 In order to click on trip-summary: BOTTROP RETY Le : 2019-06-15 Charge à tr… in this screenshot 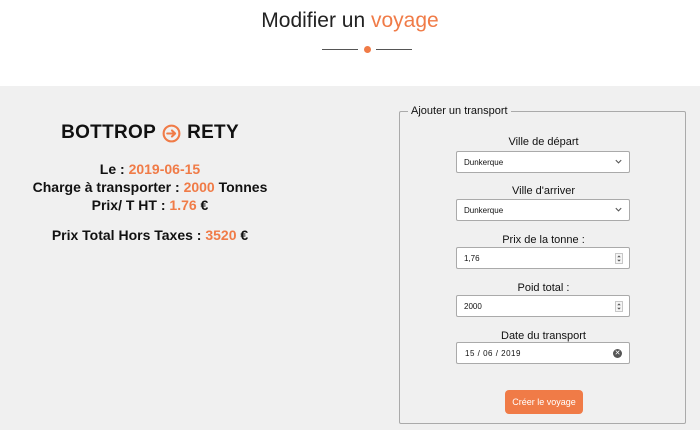, I will do `click(150, 183)`.